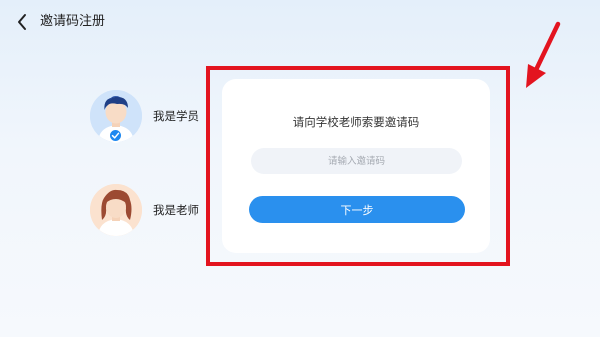  What do you see at coordinates (543, 54) in the screenshot?
I see `red-arrow-icon` at bounding box center [543, 54].